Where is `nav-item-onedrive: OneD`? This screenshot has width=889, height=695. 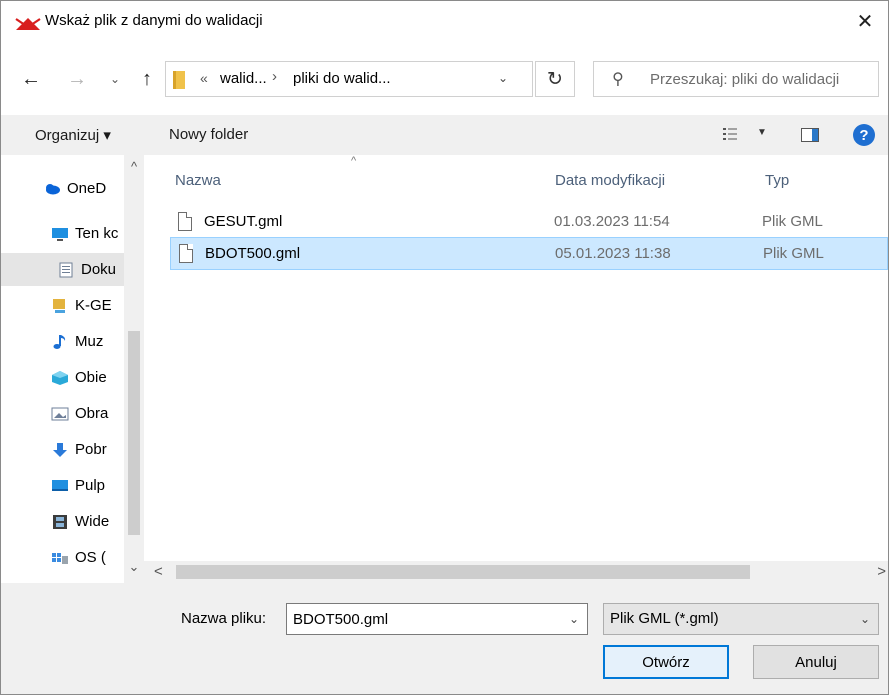
nav-item-onedrive: OneD is located at coordinates (62, 188).